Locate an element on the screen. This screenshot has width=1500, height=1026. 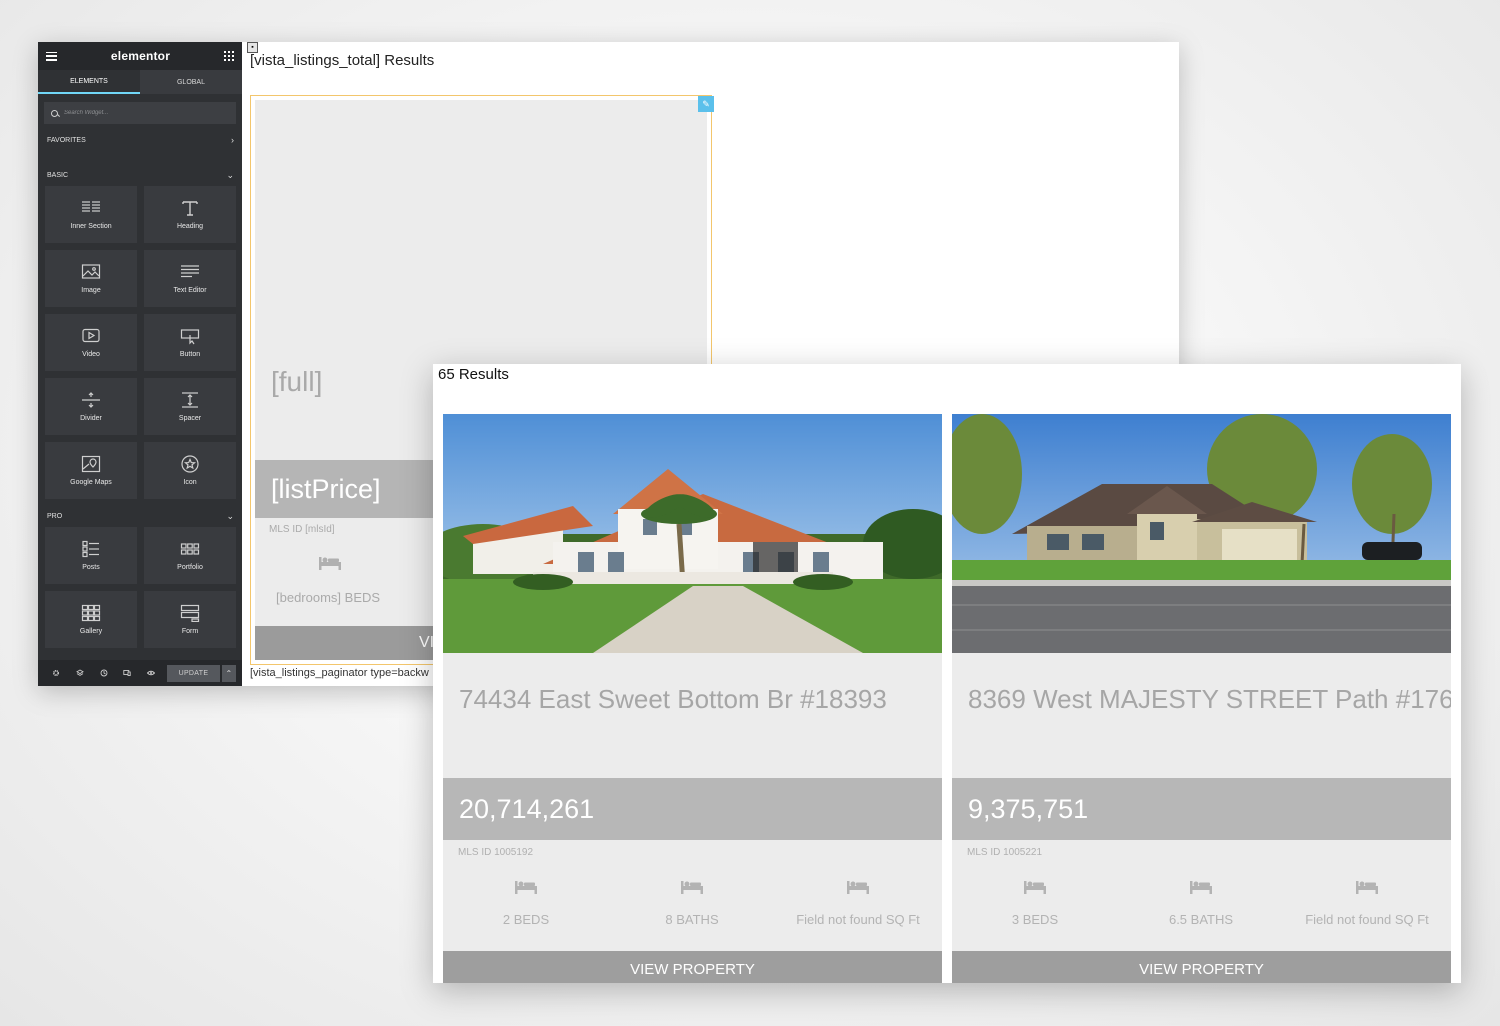
section-favorites-label: FAVORITES is located at coordinates (66, 140).